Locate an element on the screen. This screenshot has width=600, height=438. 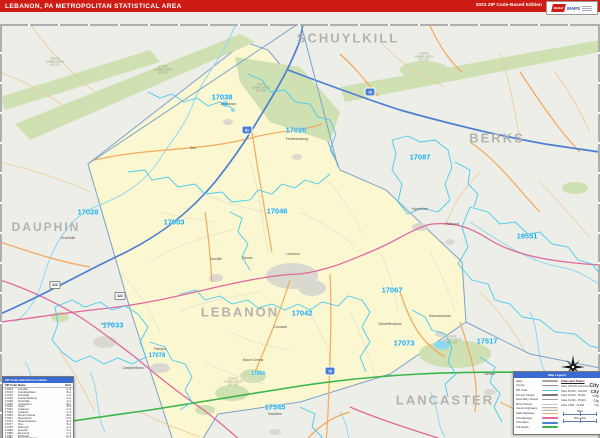
town-label: Lebanon is located at coordinates (293, 254).